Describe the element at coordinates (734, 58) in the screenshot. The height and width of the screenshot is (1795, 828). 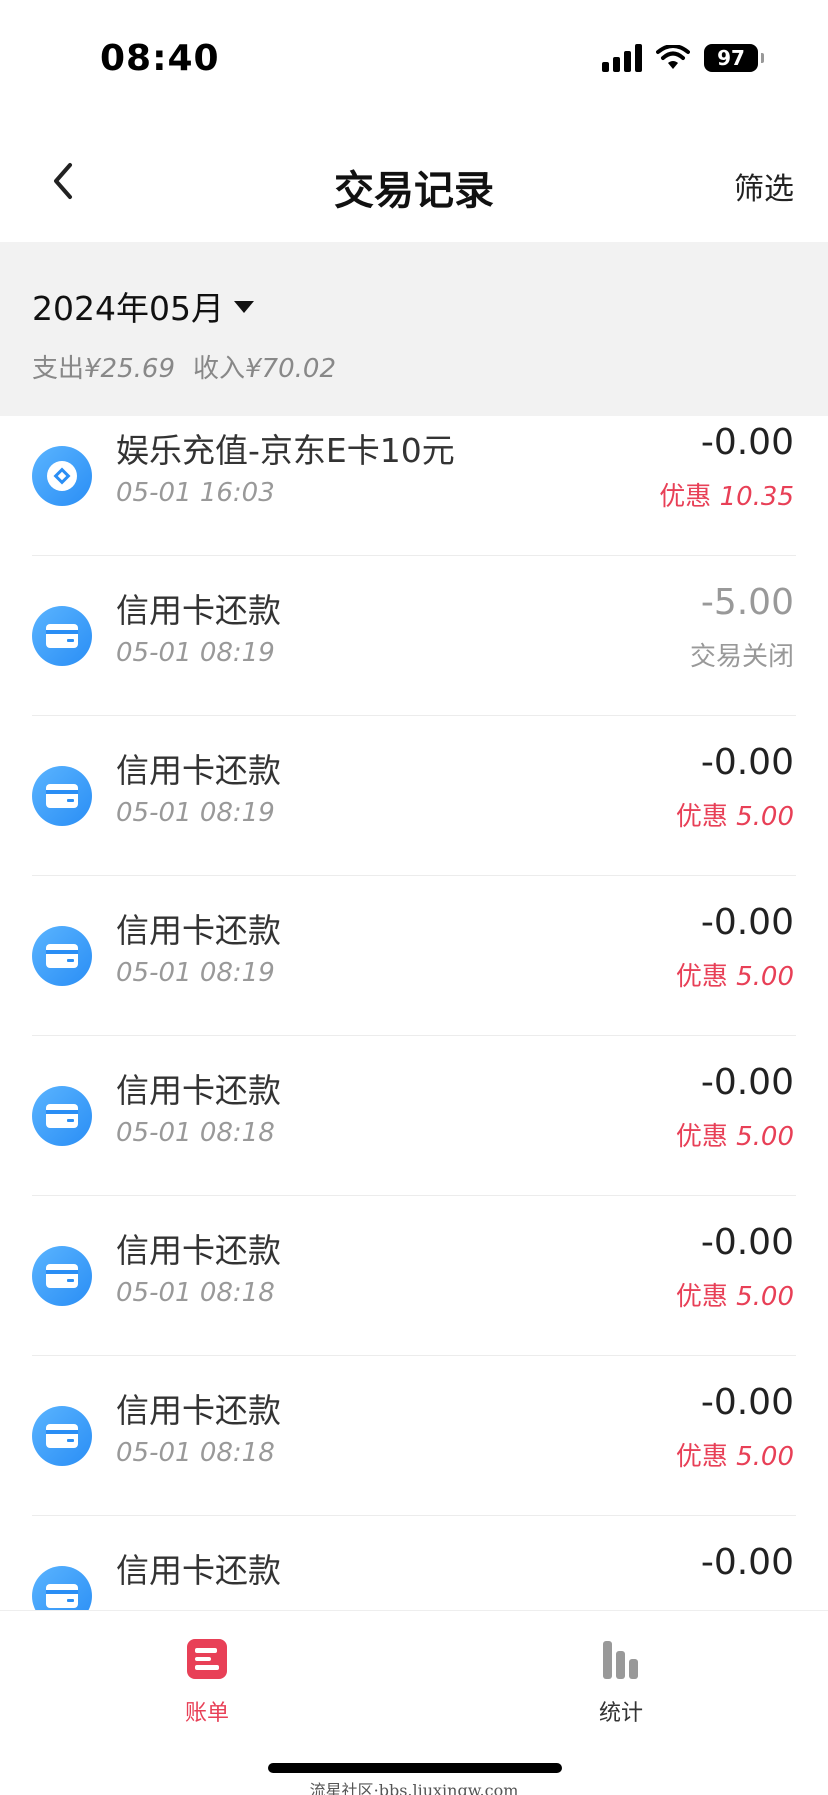
I see `battery-indicator: 97` at that location.